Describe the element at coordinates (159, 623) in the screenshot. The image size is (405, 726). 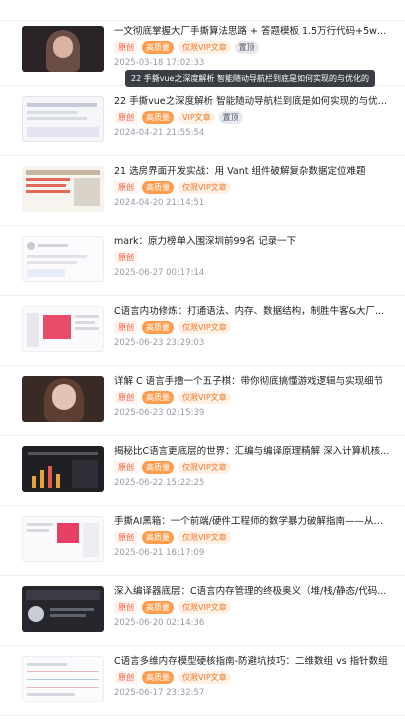
I see `article-date: 2025-06-20 02:14:36` at that location.